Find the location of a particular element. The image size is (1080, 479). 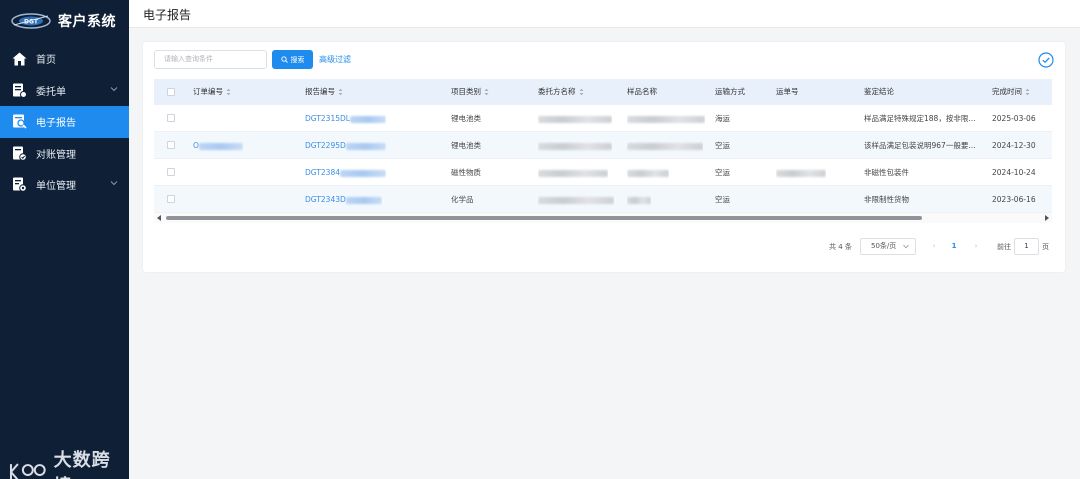

app-title: 客户系统 is located at coordinates (87, 22).